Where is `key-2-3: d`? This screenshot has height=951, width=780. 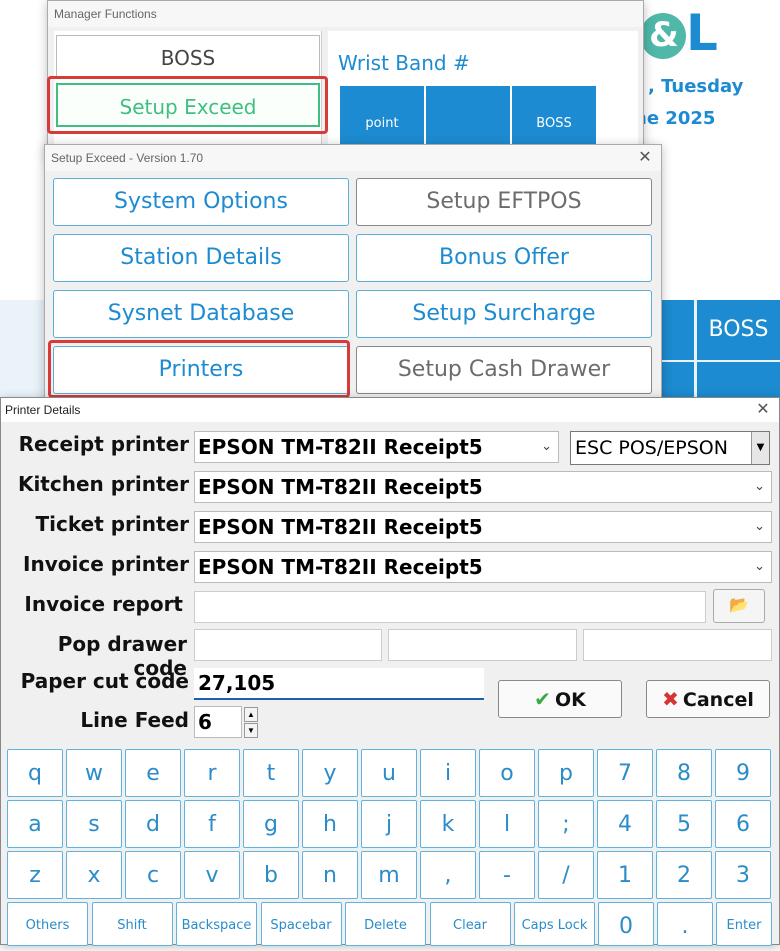
key-2-3: d is located at coordinates (153, 824).